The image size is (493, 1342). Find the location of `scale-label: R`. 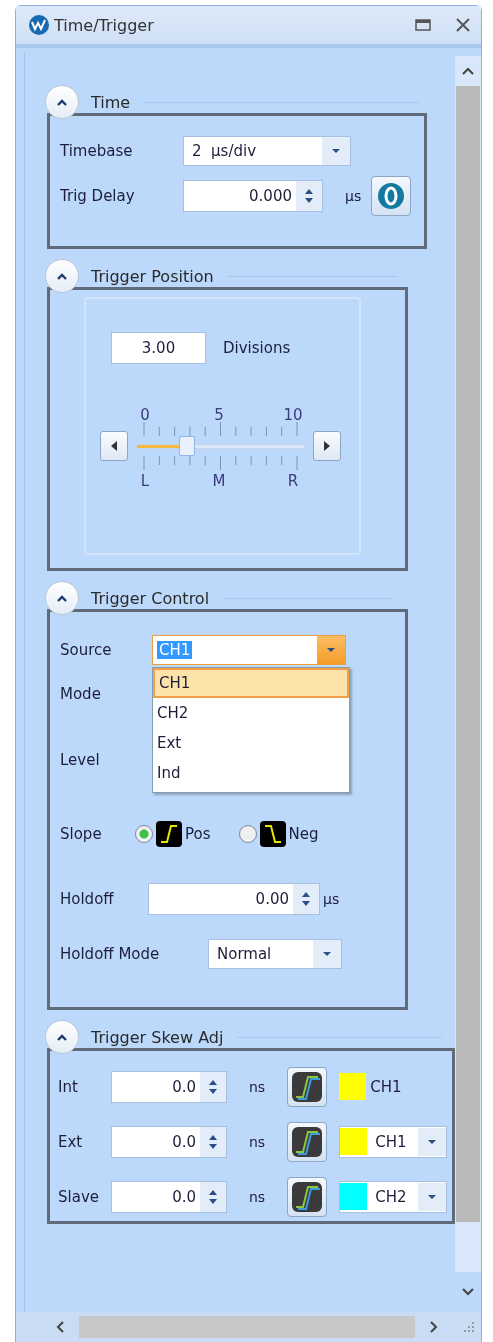

scale-label: R is located at coordinates (293, 481).